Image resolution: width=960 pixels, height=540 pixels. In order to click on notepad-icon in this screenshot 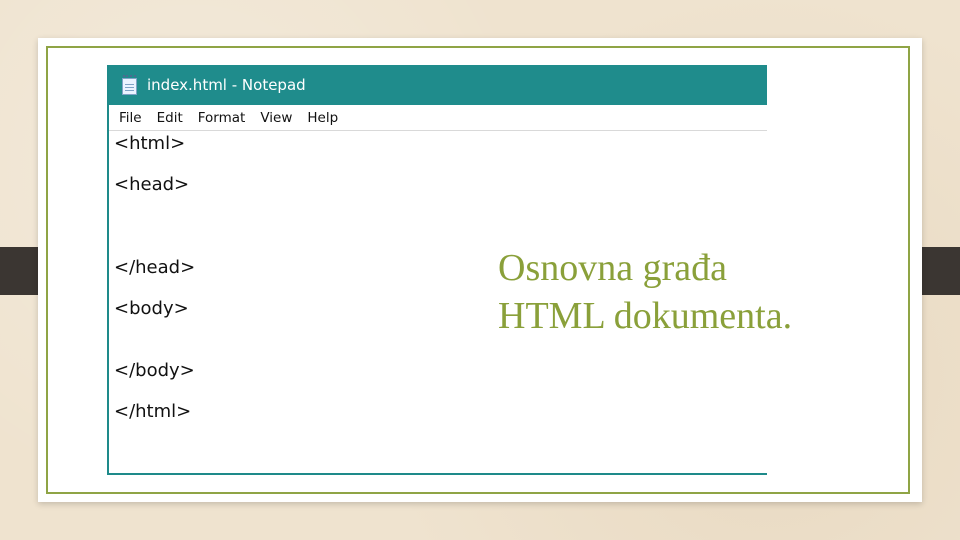, I will do `click(129, 85)`.